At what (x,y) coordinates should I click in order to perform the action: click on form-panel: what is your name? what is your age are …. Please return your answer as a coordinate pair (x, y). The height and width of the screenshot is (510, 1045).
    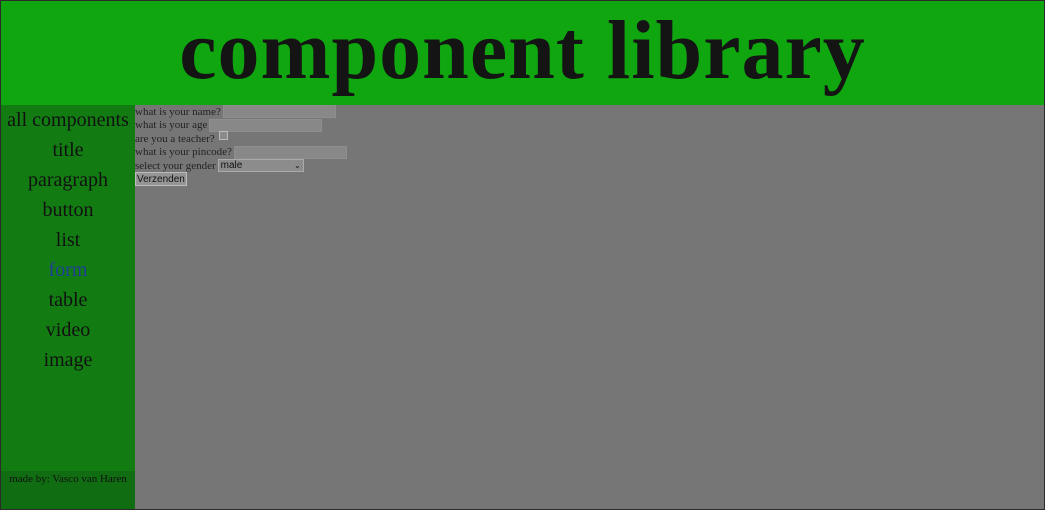
    Looking at the image, I should click on (241, 146).